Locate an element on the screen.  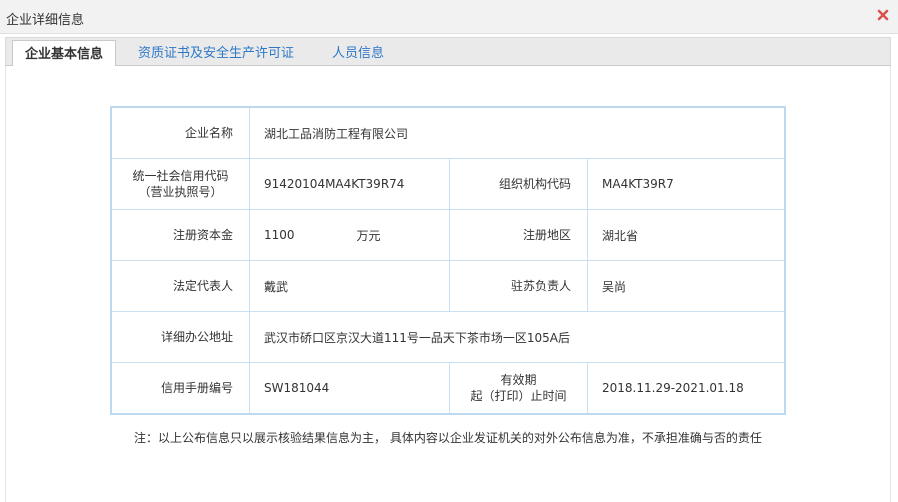
tab-qualification-certificates: 资质证书及安全生产许可证 is located at coordinates (216, 53).